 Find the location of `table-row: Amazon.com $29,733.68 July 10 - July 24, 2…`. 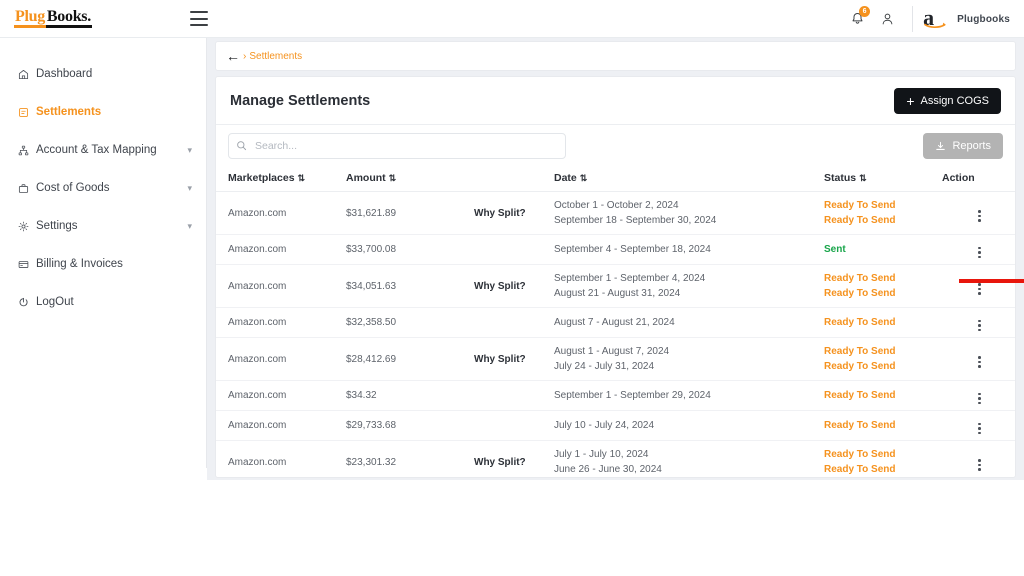

table-row: Amazon.com $29,733.68 July 10 - July 24, 2… is located at coordinates (615, 425).